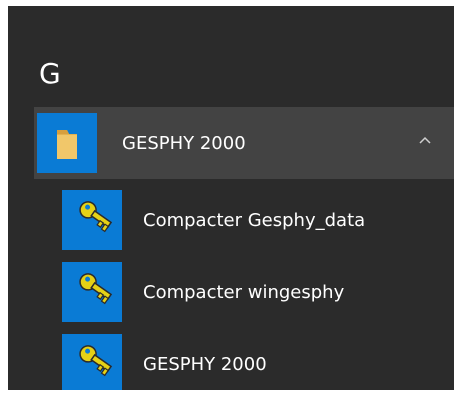 The image size is (461, 396). I want to click on alphabet-group-header: G, so click(50, 74).